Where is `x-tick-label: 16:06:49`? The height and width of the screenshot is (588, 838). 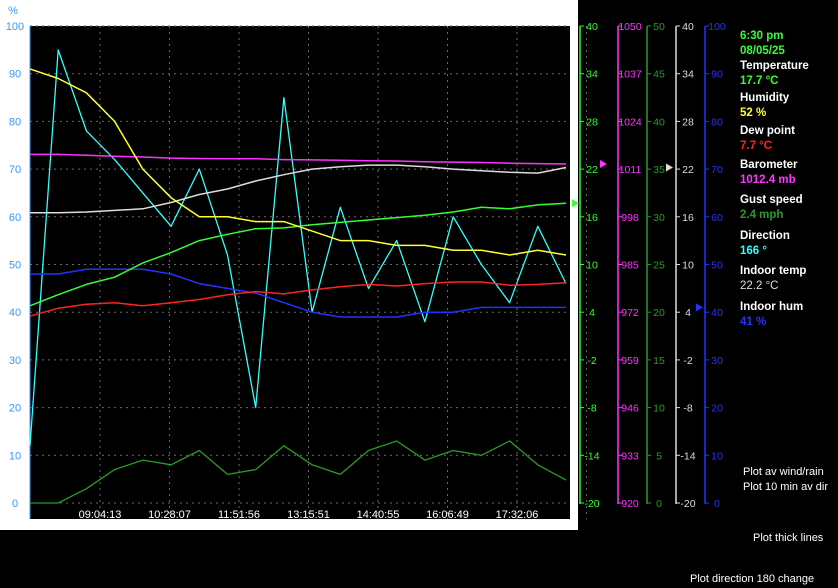
x-tick-label: 16:06:49 is located at coordinates (447, 515).